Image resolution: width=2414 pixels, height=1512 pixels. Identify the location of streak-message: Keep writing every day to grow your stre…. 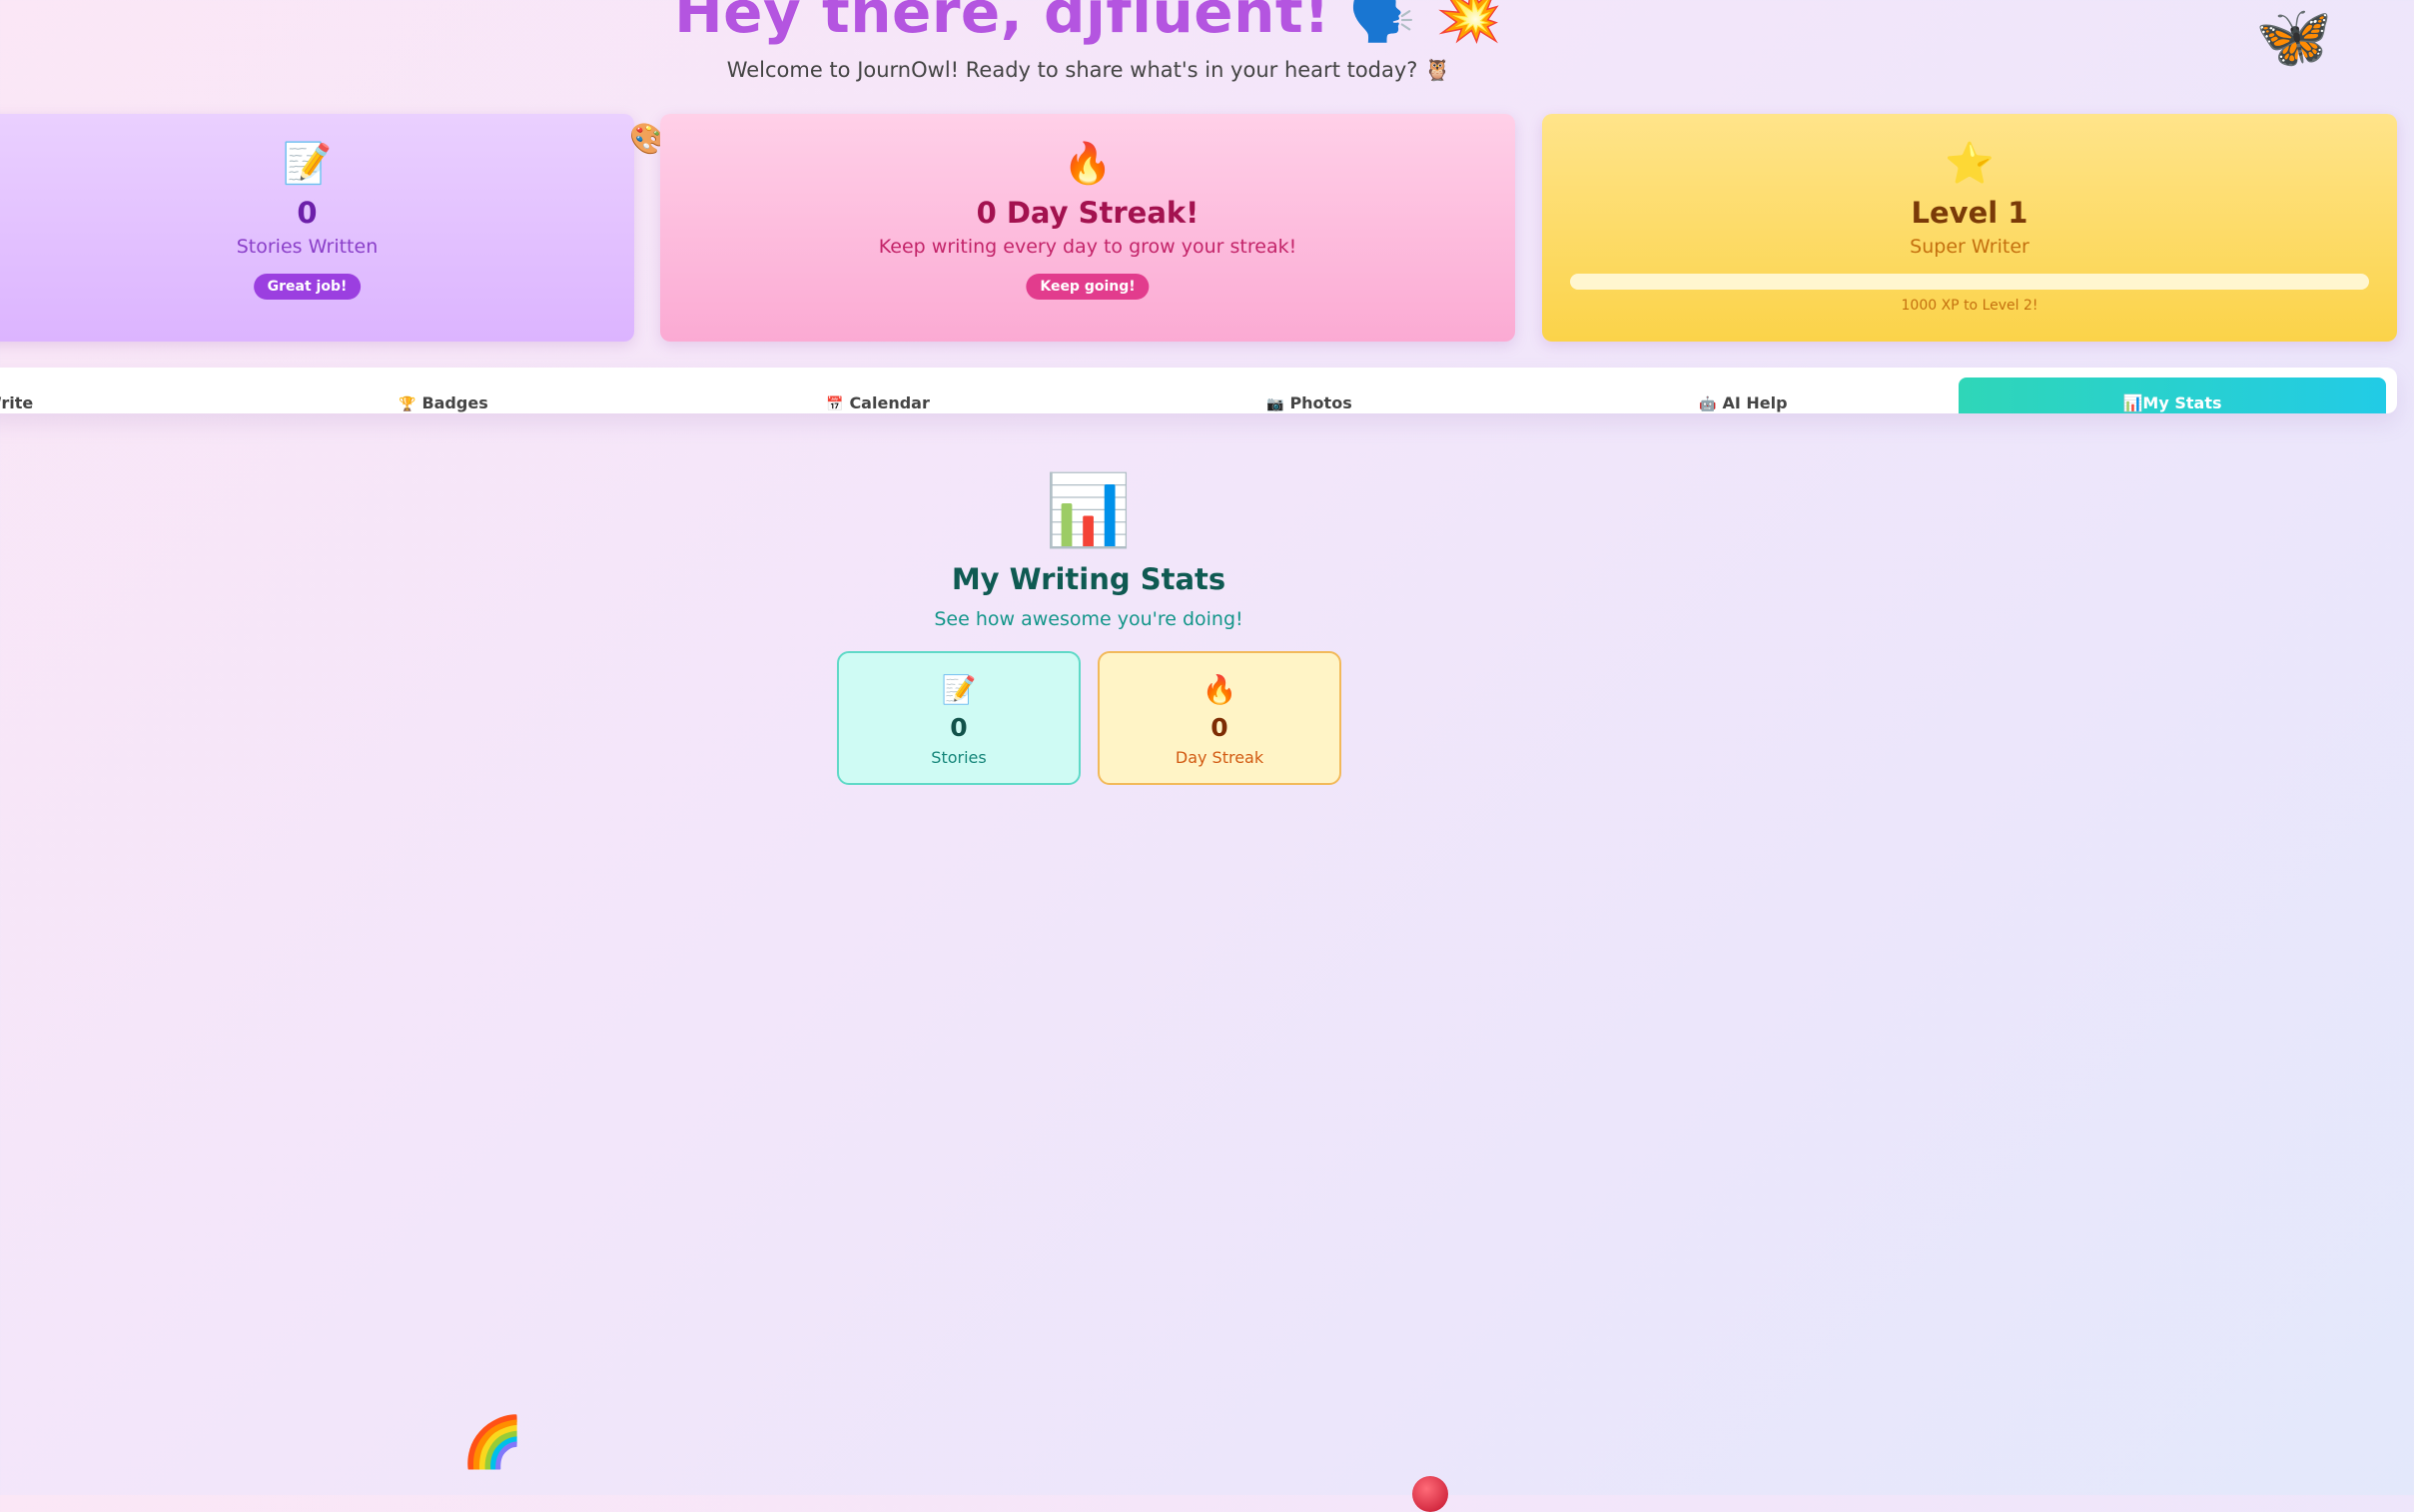
(1087, 247).